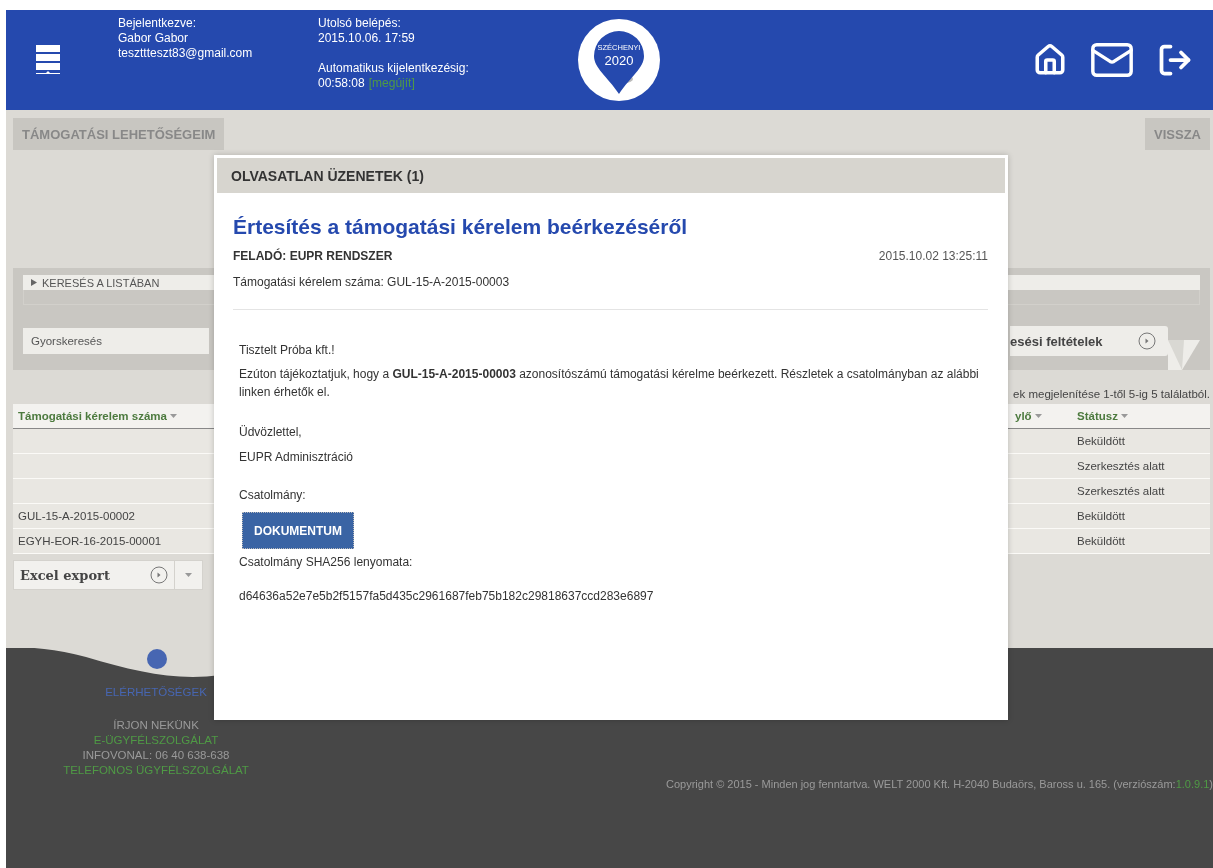  What do you see at coordinates (156, 770) in the screenshot?
I see `footer-link: TELEFONOS ÜGYFÉLSZOLGÁLAT` at bounding box center [156, 770].